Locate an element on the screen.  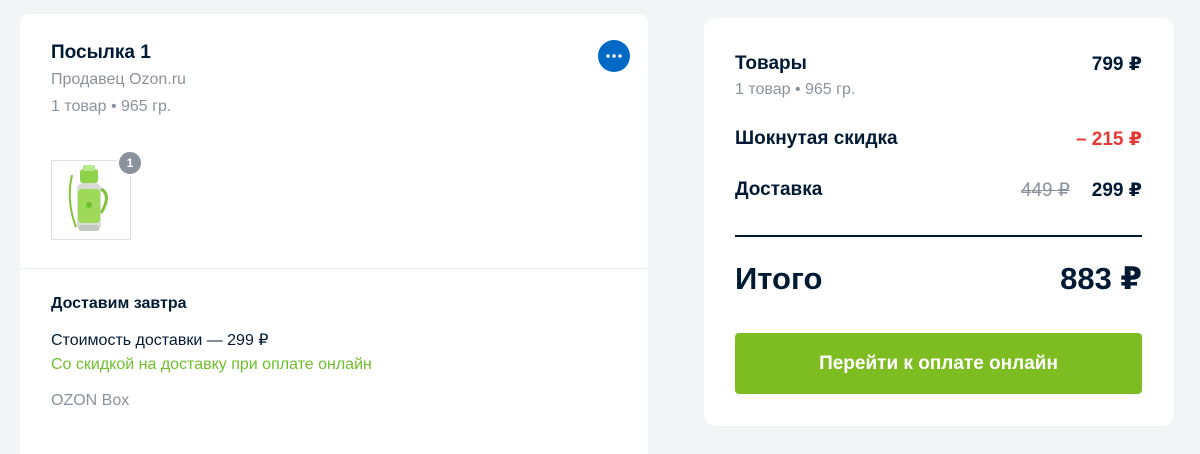
more-options-button is located at coordinates (614, 56).